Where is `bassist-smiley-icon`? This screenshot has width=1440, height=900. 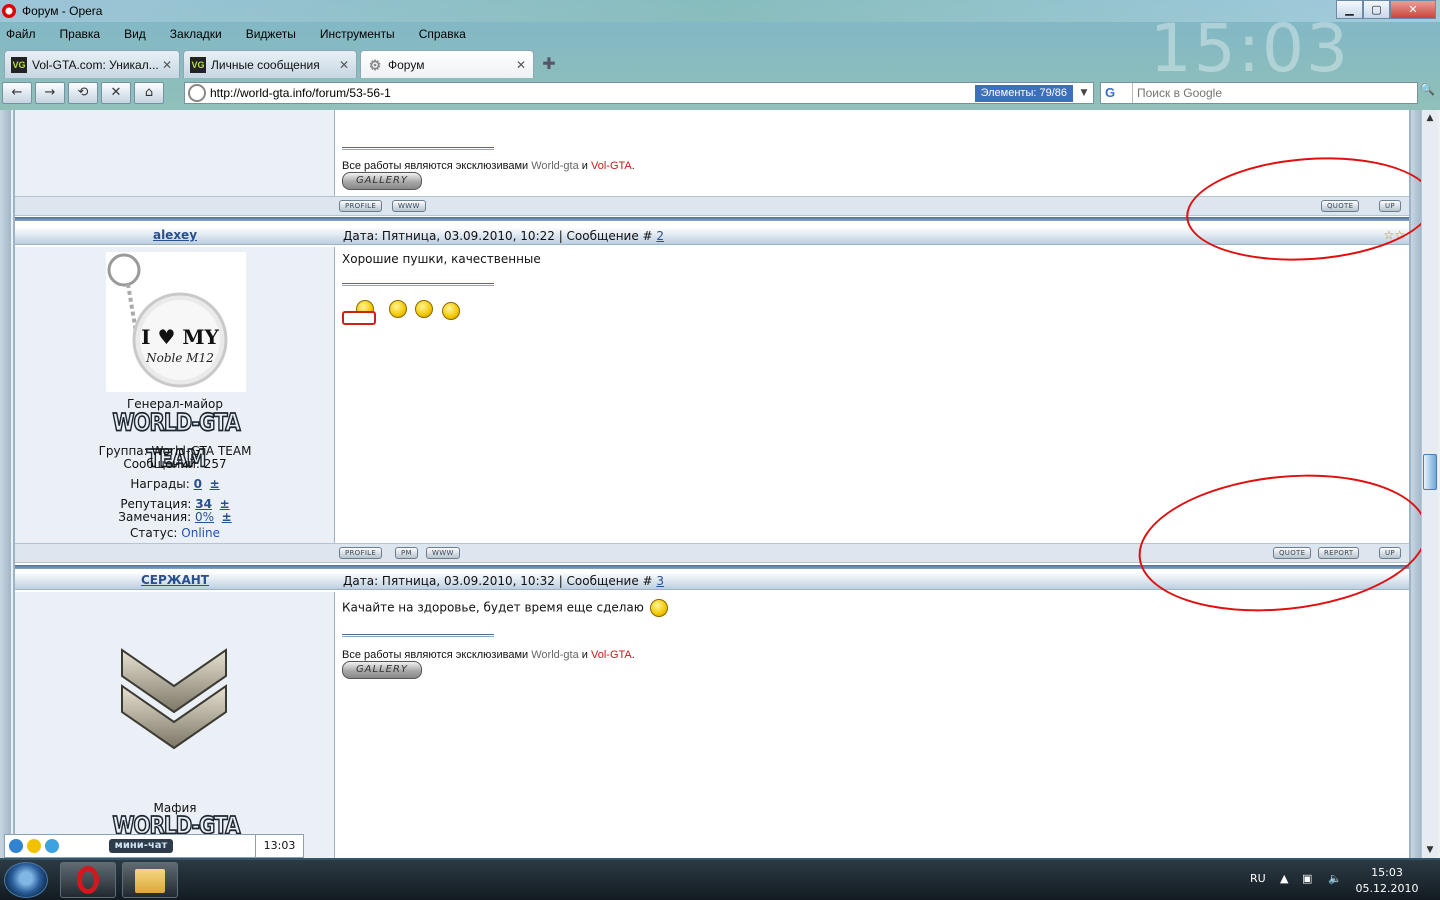
bassist-smiley-icon is located at coordinates (451, 311).